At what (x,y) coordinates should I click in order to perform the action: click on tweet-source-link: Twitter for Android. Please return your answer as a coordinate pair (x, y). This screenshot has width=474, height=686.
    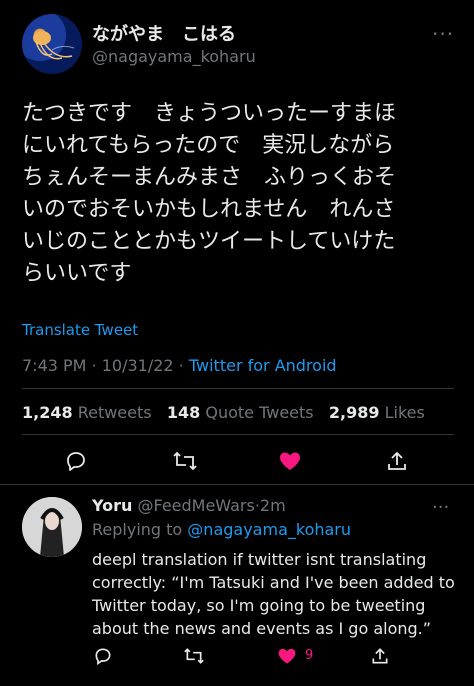
    Looking at the image, I should click on (263, 365).